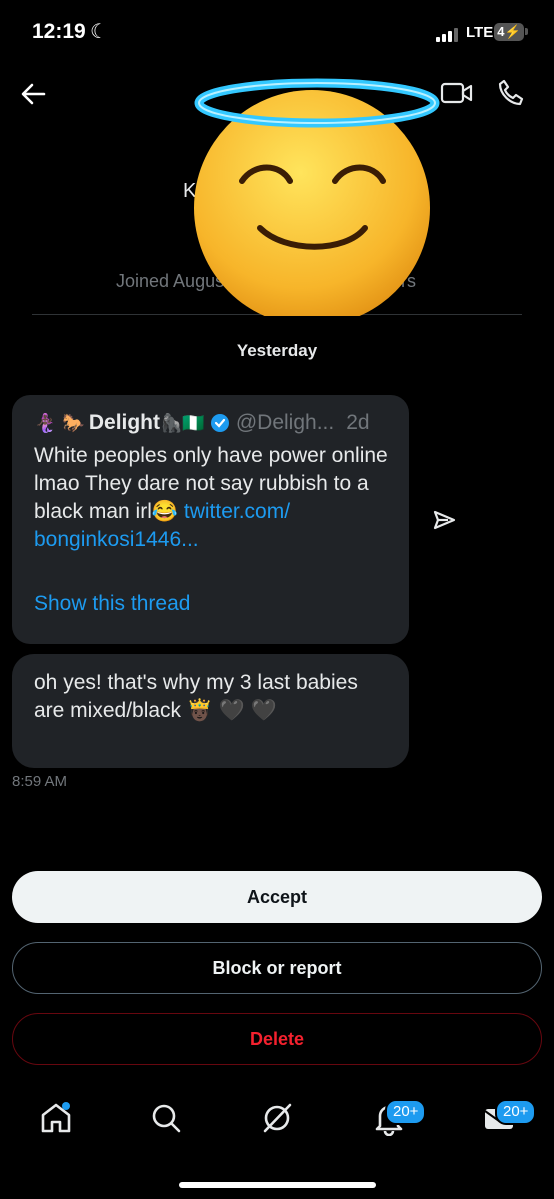 The height and width of the screenshot is (1199, 554). What do you see at coordinates (66, 1106) in the screenshot?
I see `home-notification-dot` at bounding box center [66, 1106].